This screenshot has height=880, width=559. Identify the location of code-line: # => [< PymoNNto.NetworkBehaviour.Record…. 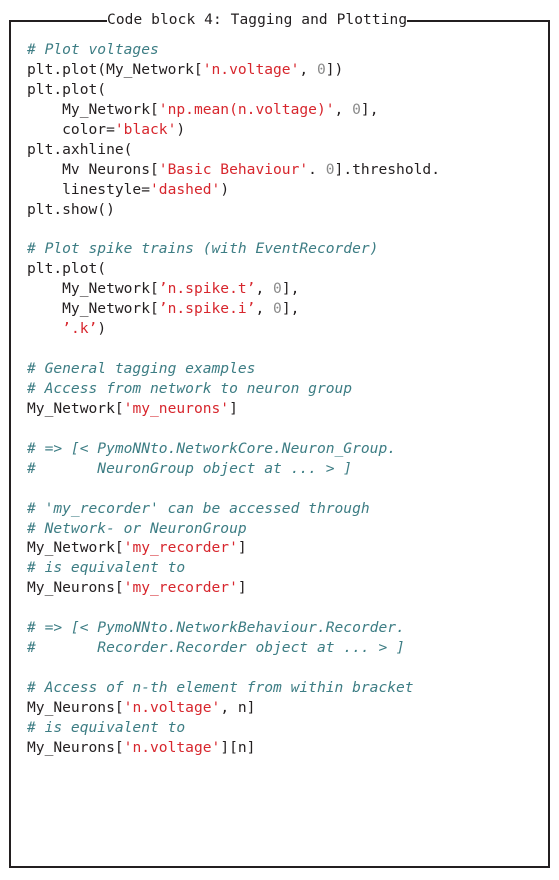
(284, 628).